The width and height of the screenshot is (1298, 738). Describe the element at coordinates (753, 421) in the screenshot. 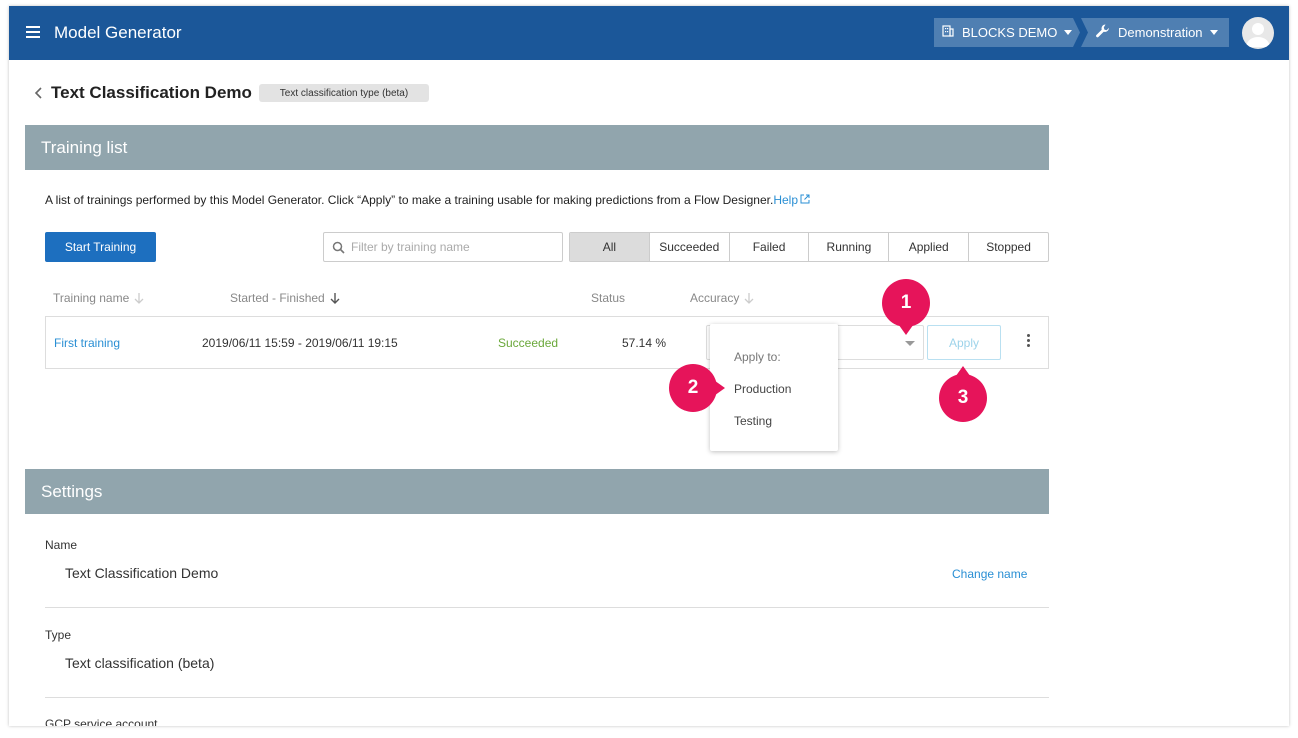

I see `option-testing: Testing` at that location.